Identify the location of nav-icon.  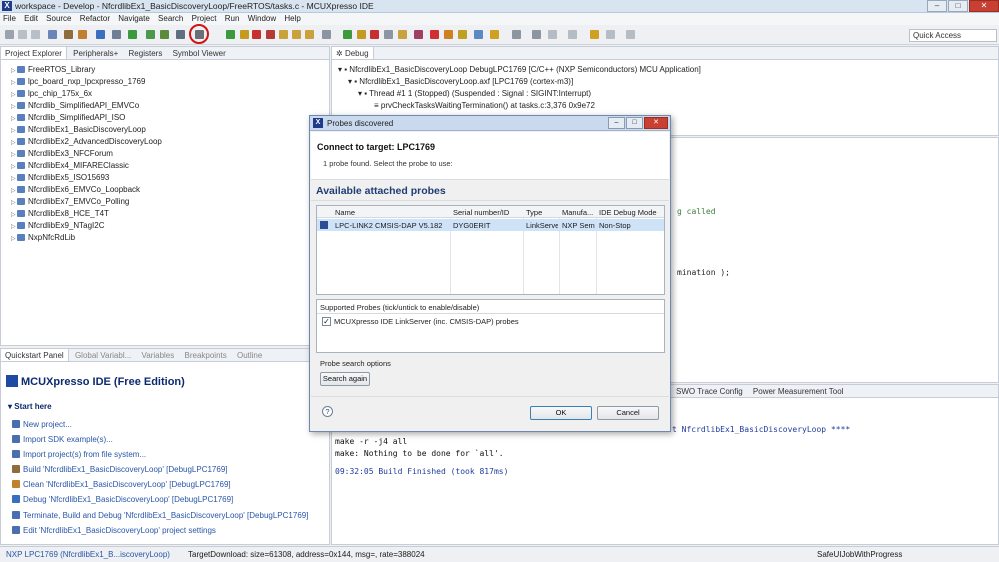
(478, 34).